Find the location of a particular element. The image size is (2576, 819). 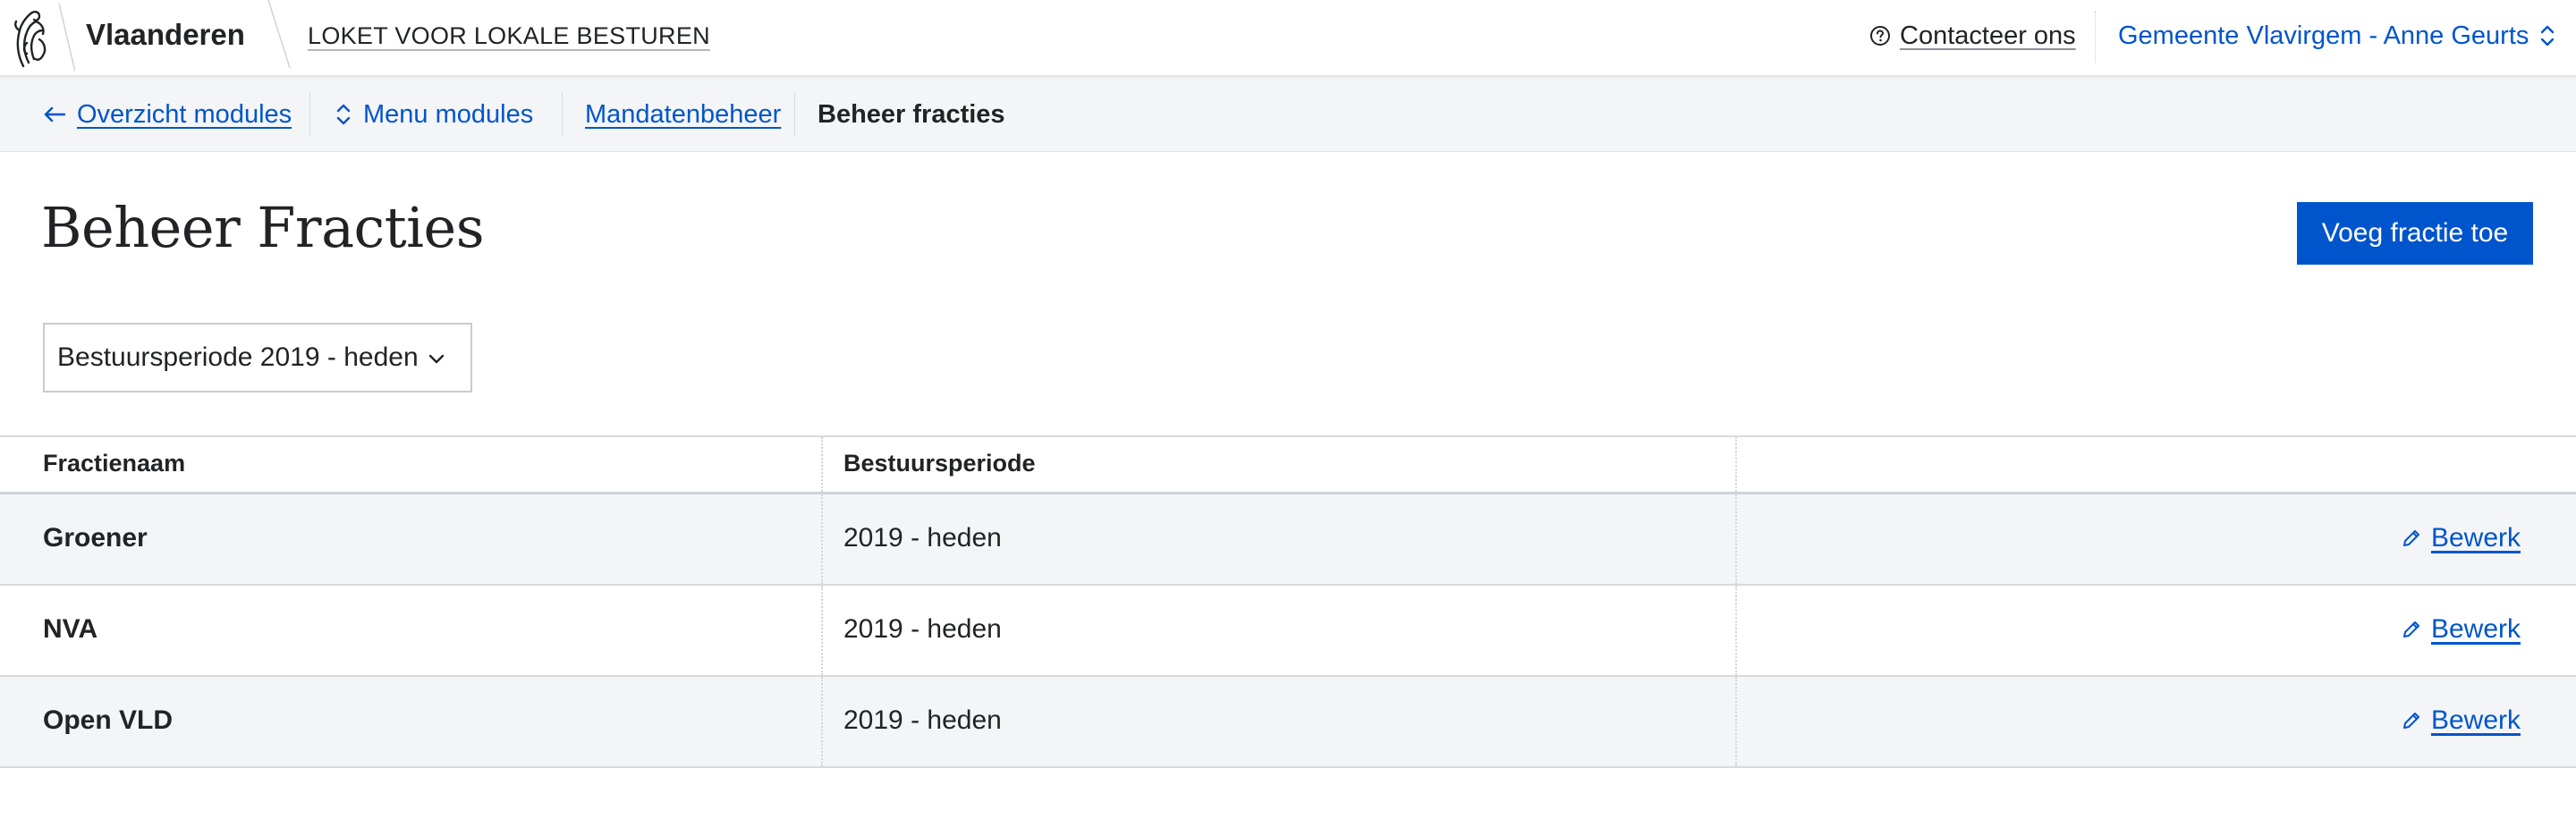

fractie-name: NVA is located at coordinates (70, 629).